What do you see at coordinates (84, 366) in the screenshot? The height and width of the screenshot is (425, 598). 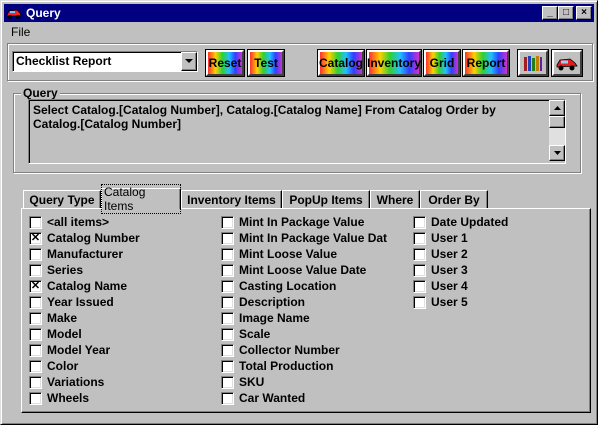 I see `catalog-item-row: Color` at bounding box center [84, 366].